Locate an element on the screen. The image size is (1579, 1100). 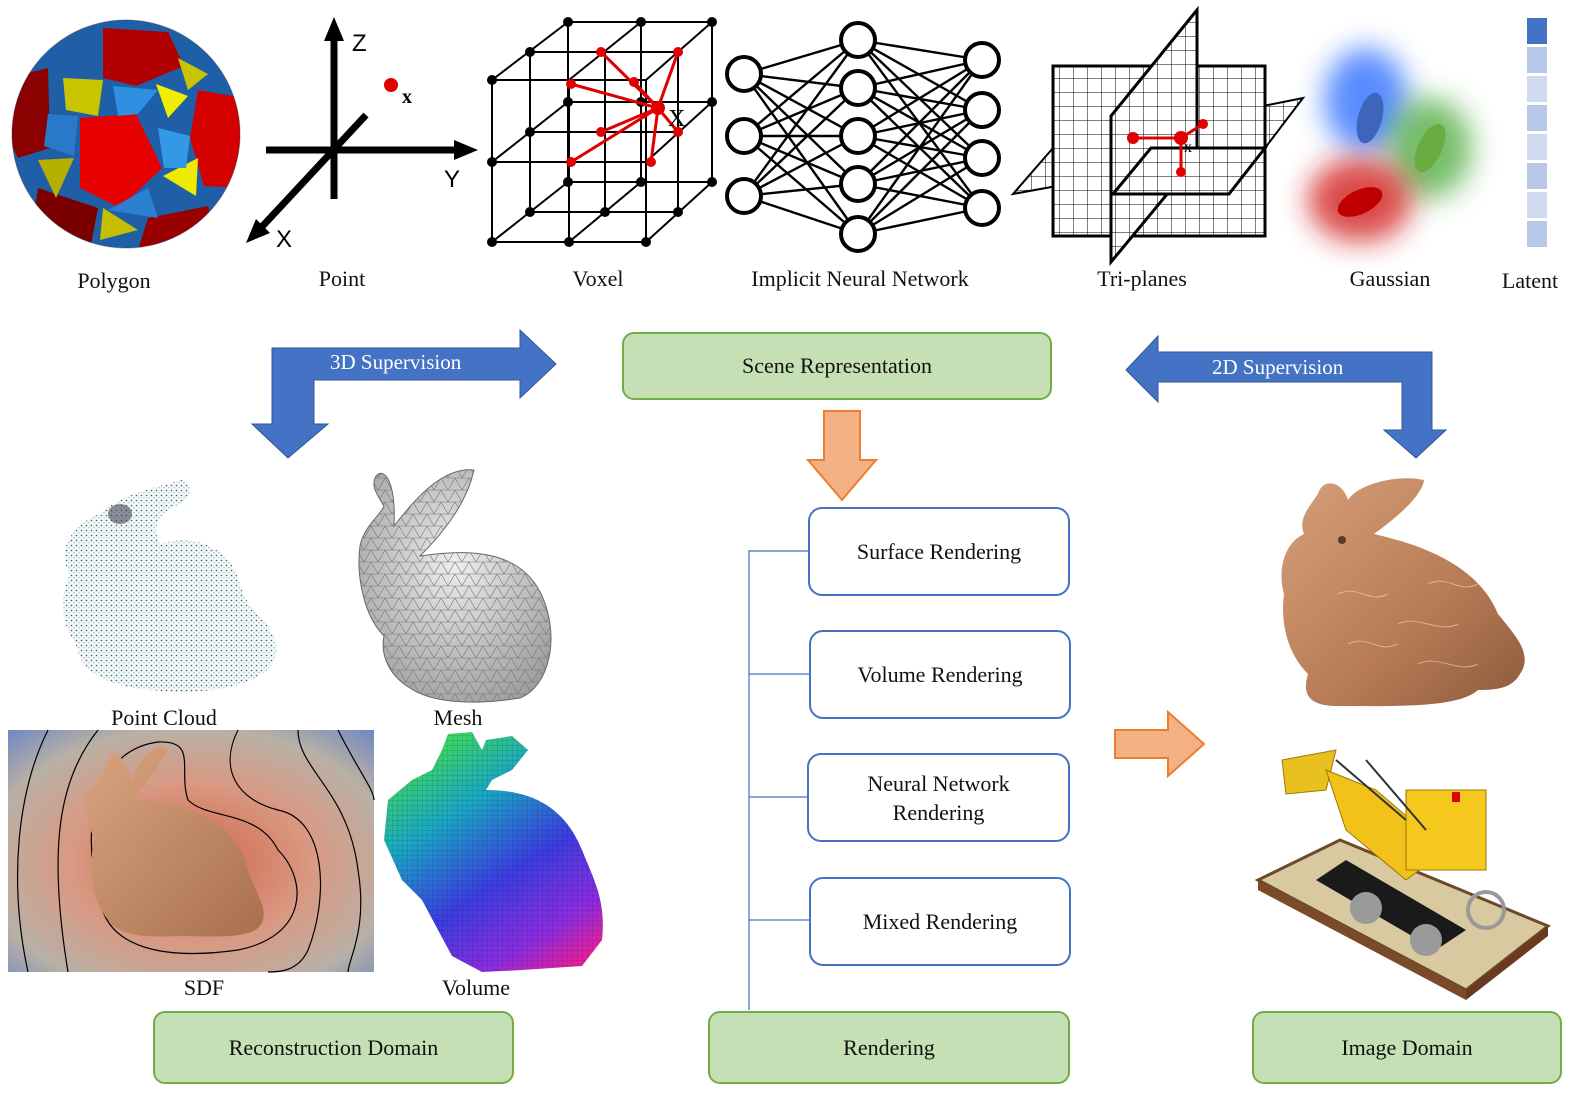
label-voxel: Voxel is located at coordinates (598, 278).